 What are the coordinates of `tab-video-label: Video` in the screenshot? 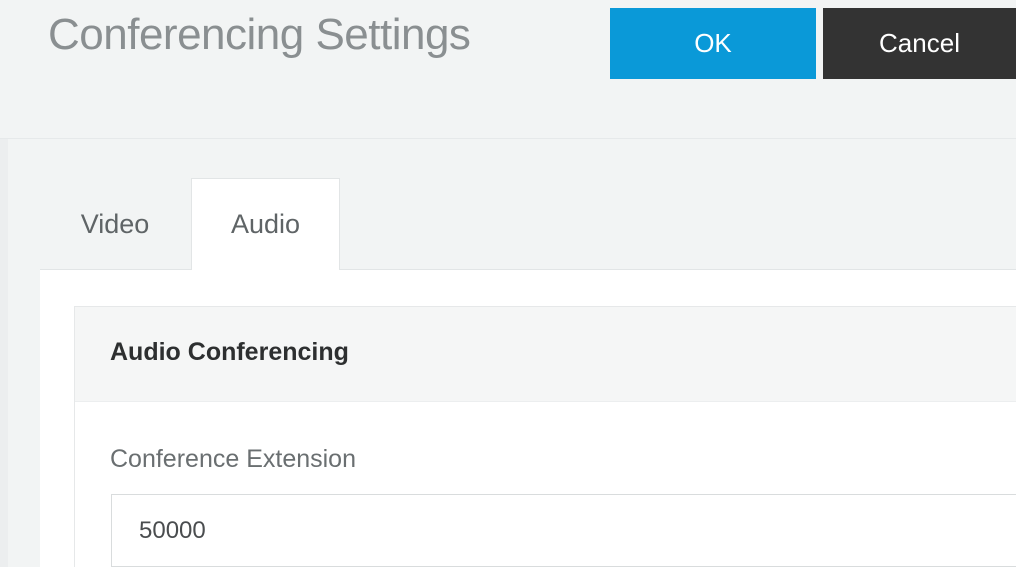 It's located at (115, 223).